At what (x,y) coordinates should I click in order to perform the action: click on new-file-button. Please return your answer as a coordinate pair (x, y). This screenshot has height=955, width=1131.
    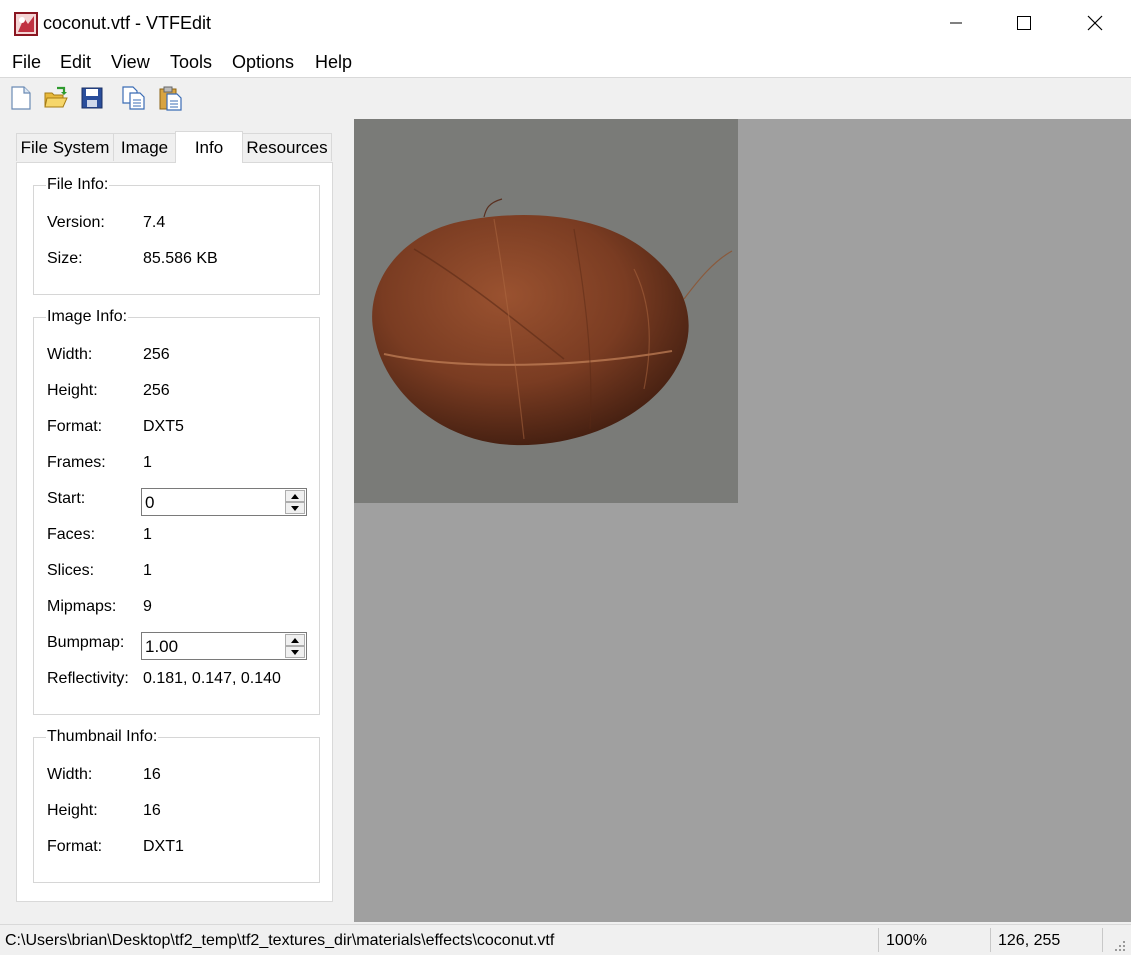
    Looking at the image, I should click on (21, 98).